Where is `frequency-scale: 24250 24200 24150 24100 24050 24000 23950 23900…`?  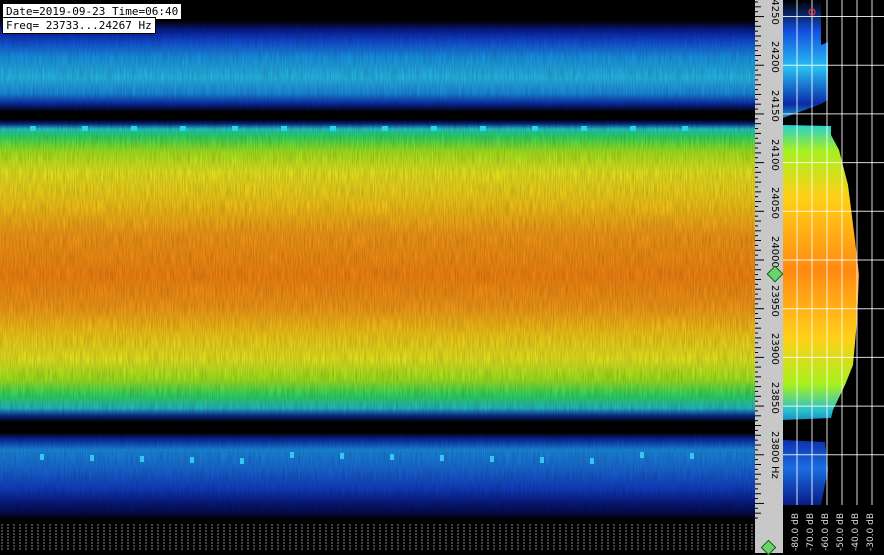
frequency-scale: 24250 24200 24150 24100 24050 24000 23950 23900… is located at coordinates (769, 260).